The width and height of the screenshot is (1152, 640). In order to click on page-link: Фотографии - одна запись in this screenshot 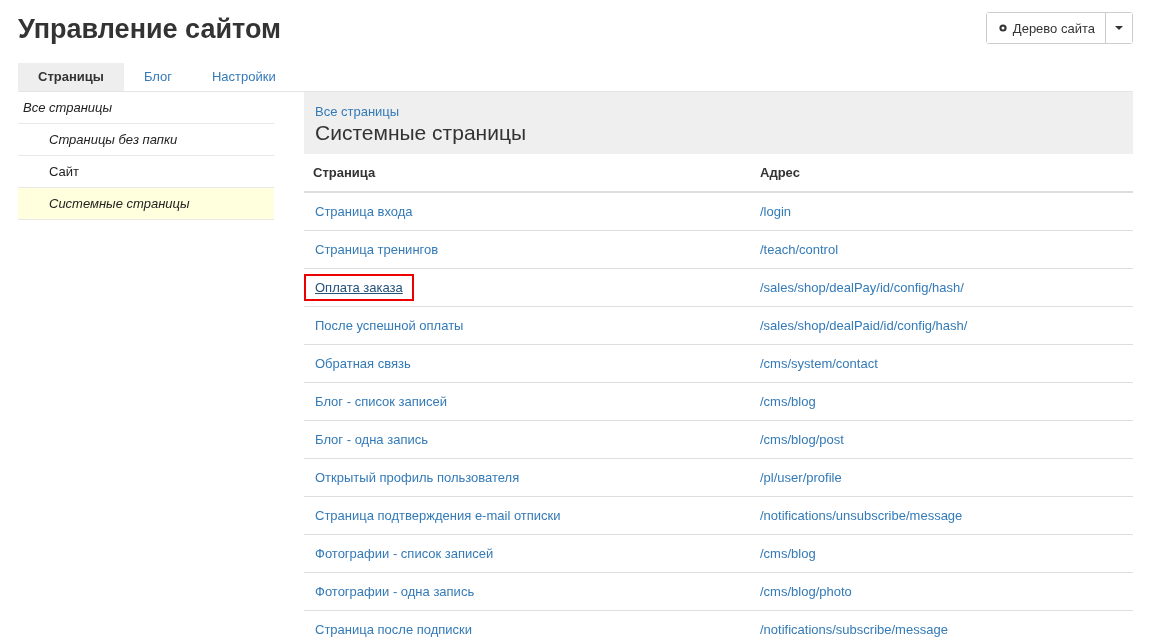, I will do `click(395, 591)`.